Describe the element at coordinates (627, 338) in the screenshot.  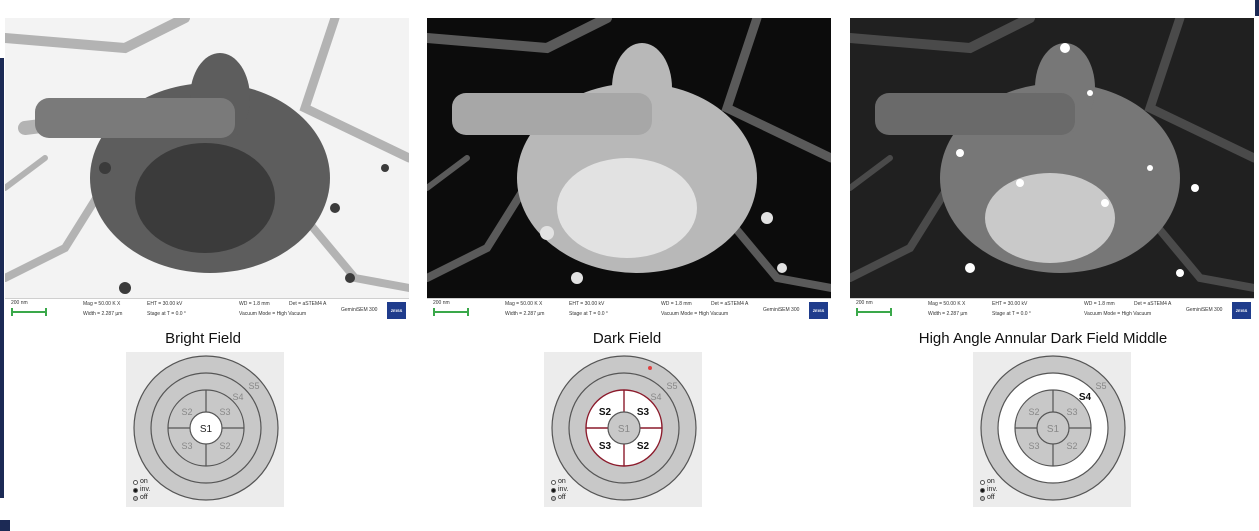
I see `caption-dark-field: Dark Field` at that location.